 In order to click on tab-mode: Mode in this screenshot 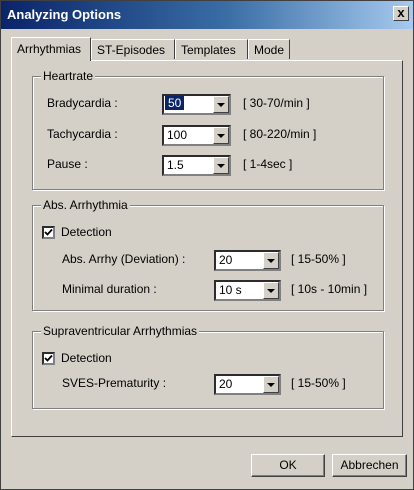, I will do `click(269, 49)`.